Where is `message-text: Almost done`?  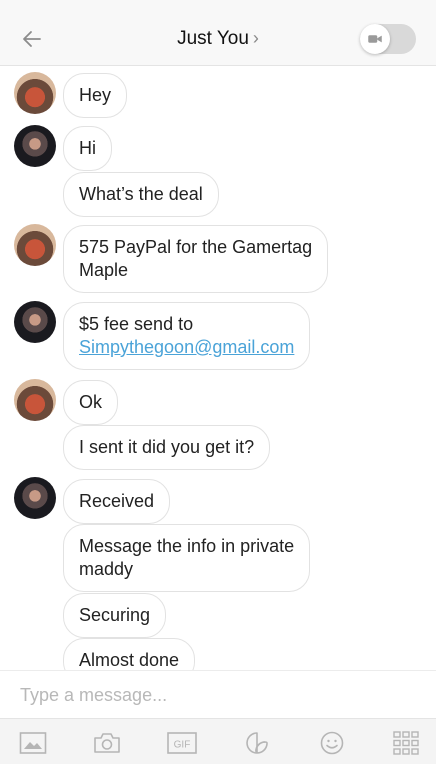
message-text: Almost done is located at coordinates (129, 660).